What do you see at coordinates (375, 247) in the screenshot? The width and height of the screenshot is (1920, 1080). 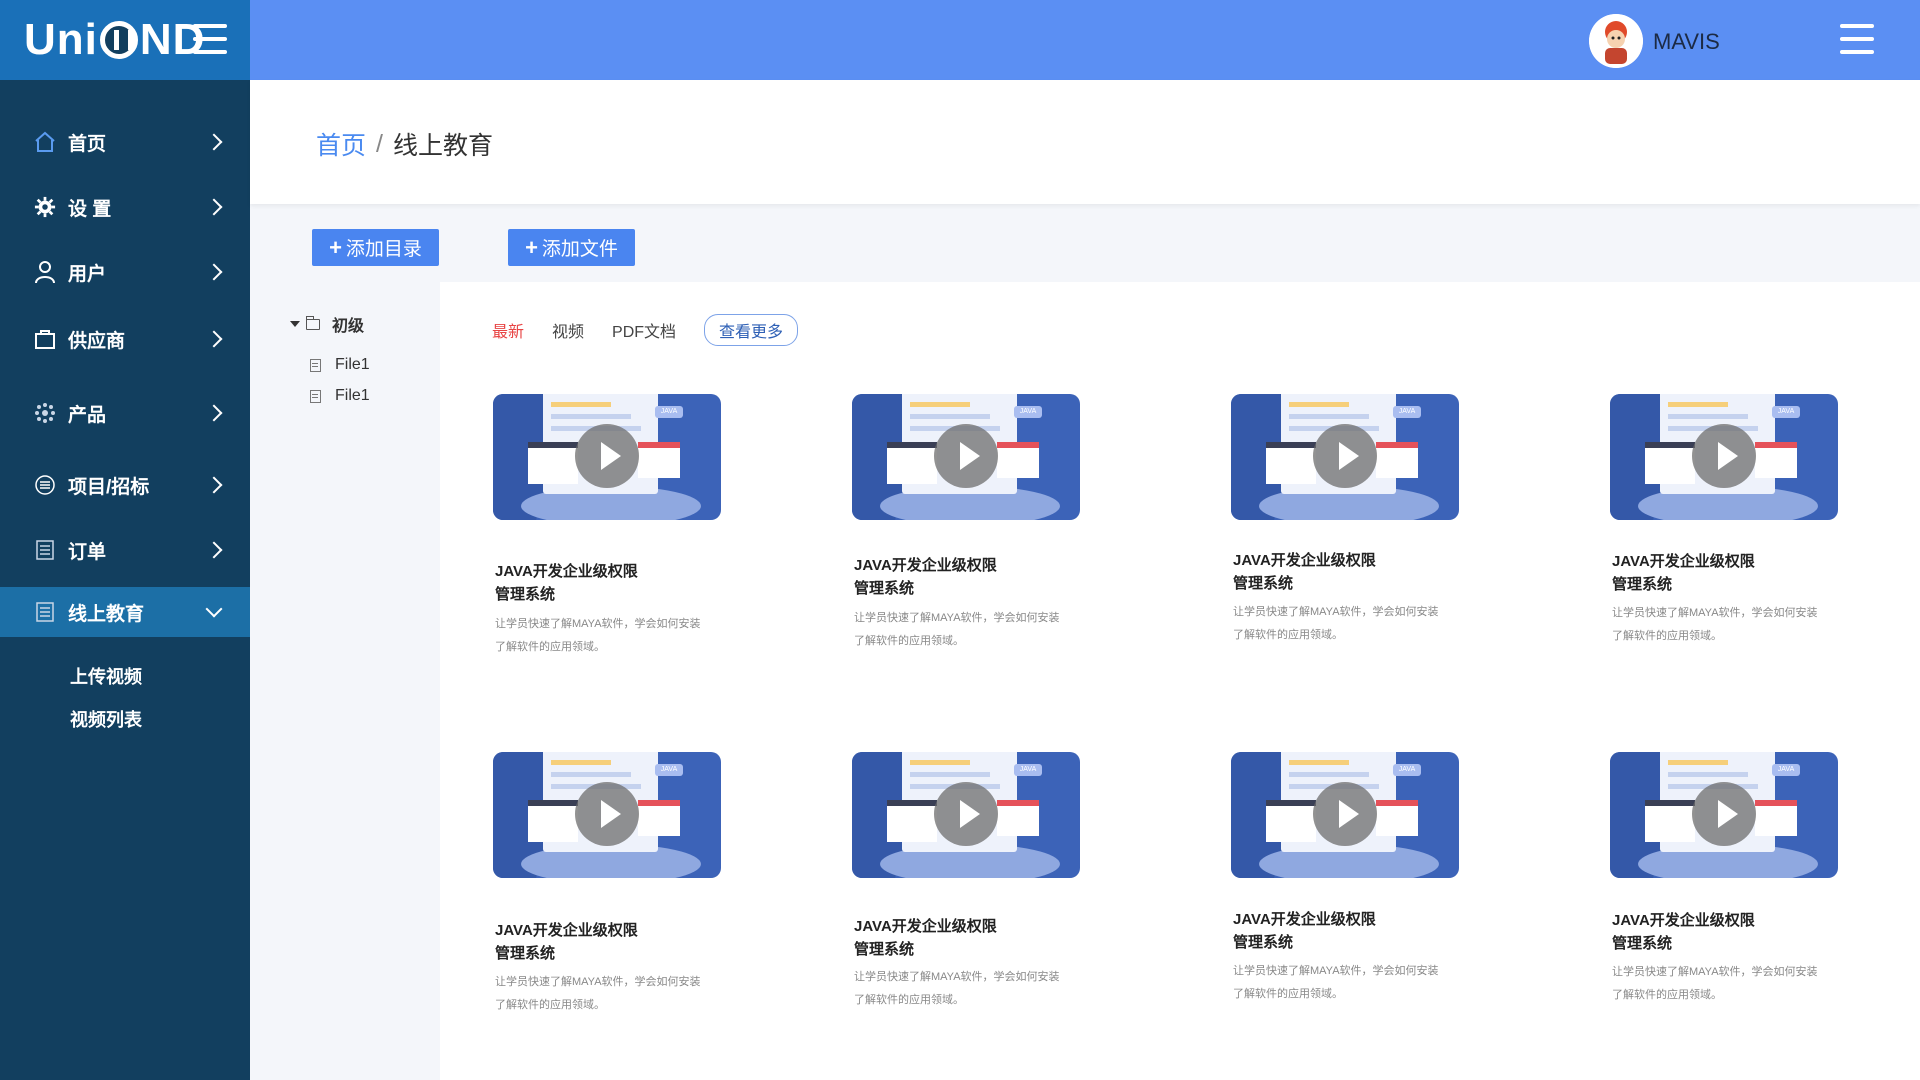 I see `add-folder-button: + 添加目录` at bounding box center [375, 247].